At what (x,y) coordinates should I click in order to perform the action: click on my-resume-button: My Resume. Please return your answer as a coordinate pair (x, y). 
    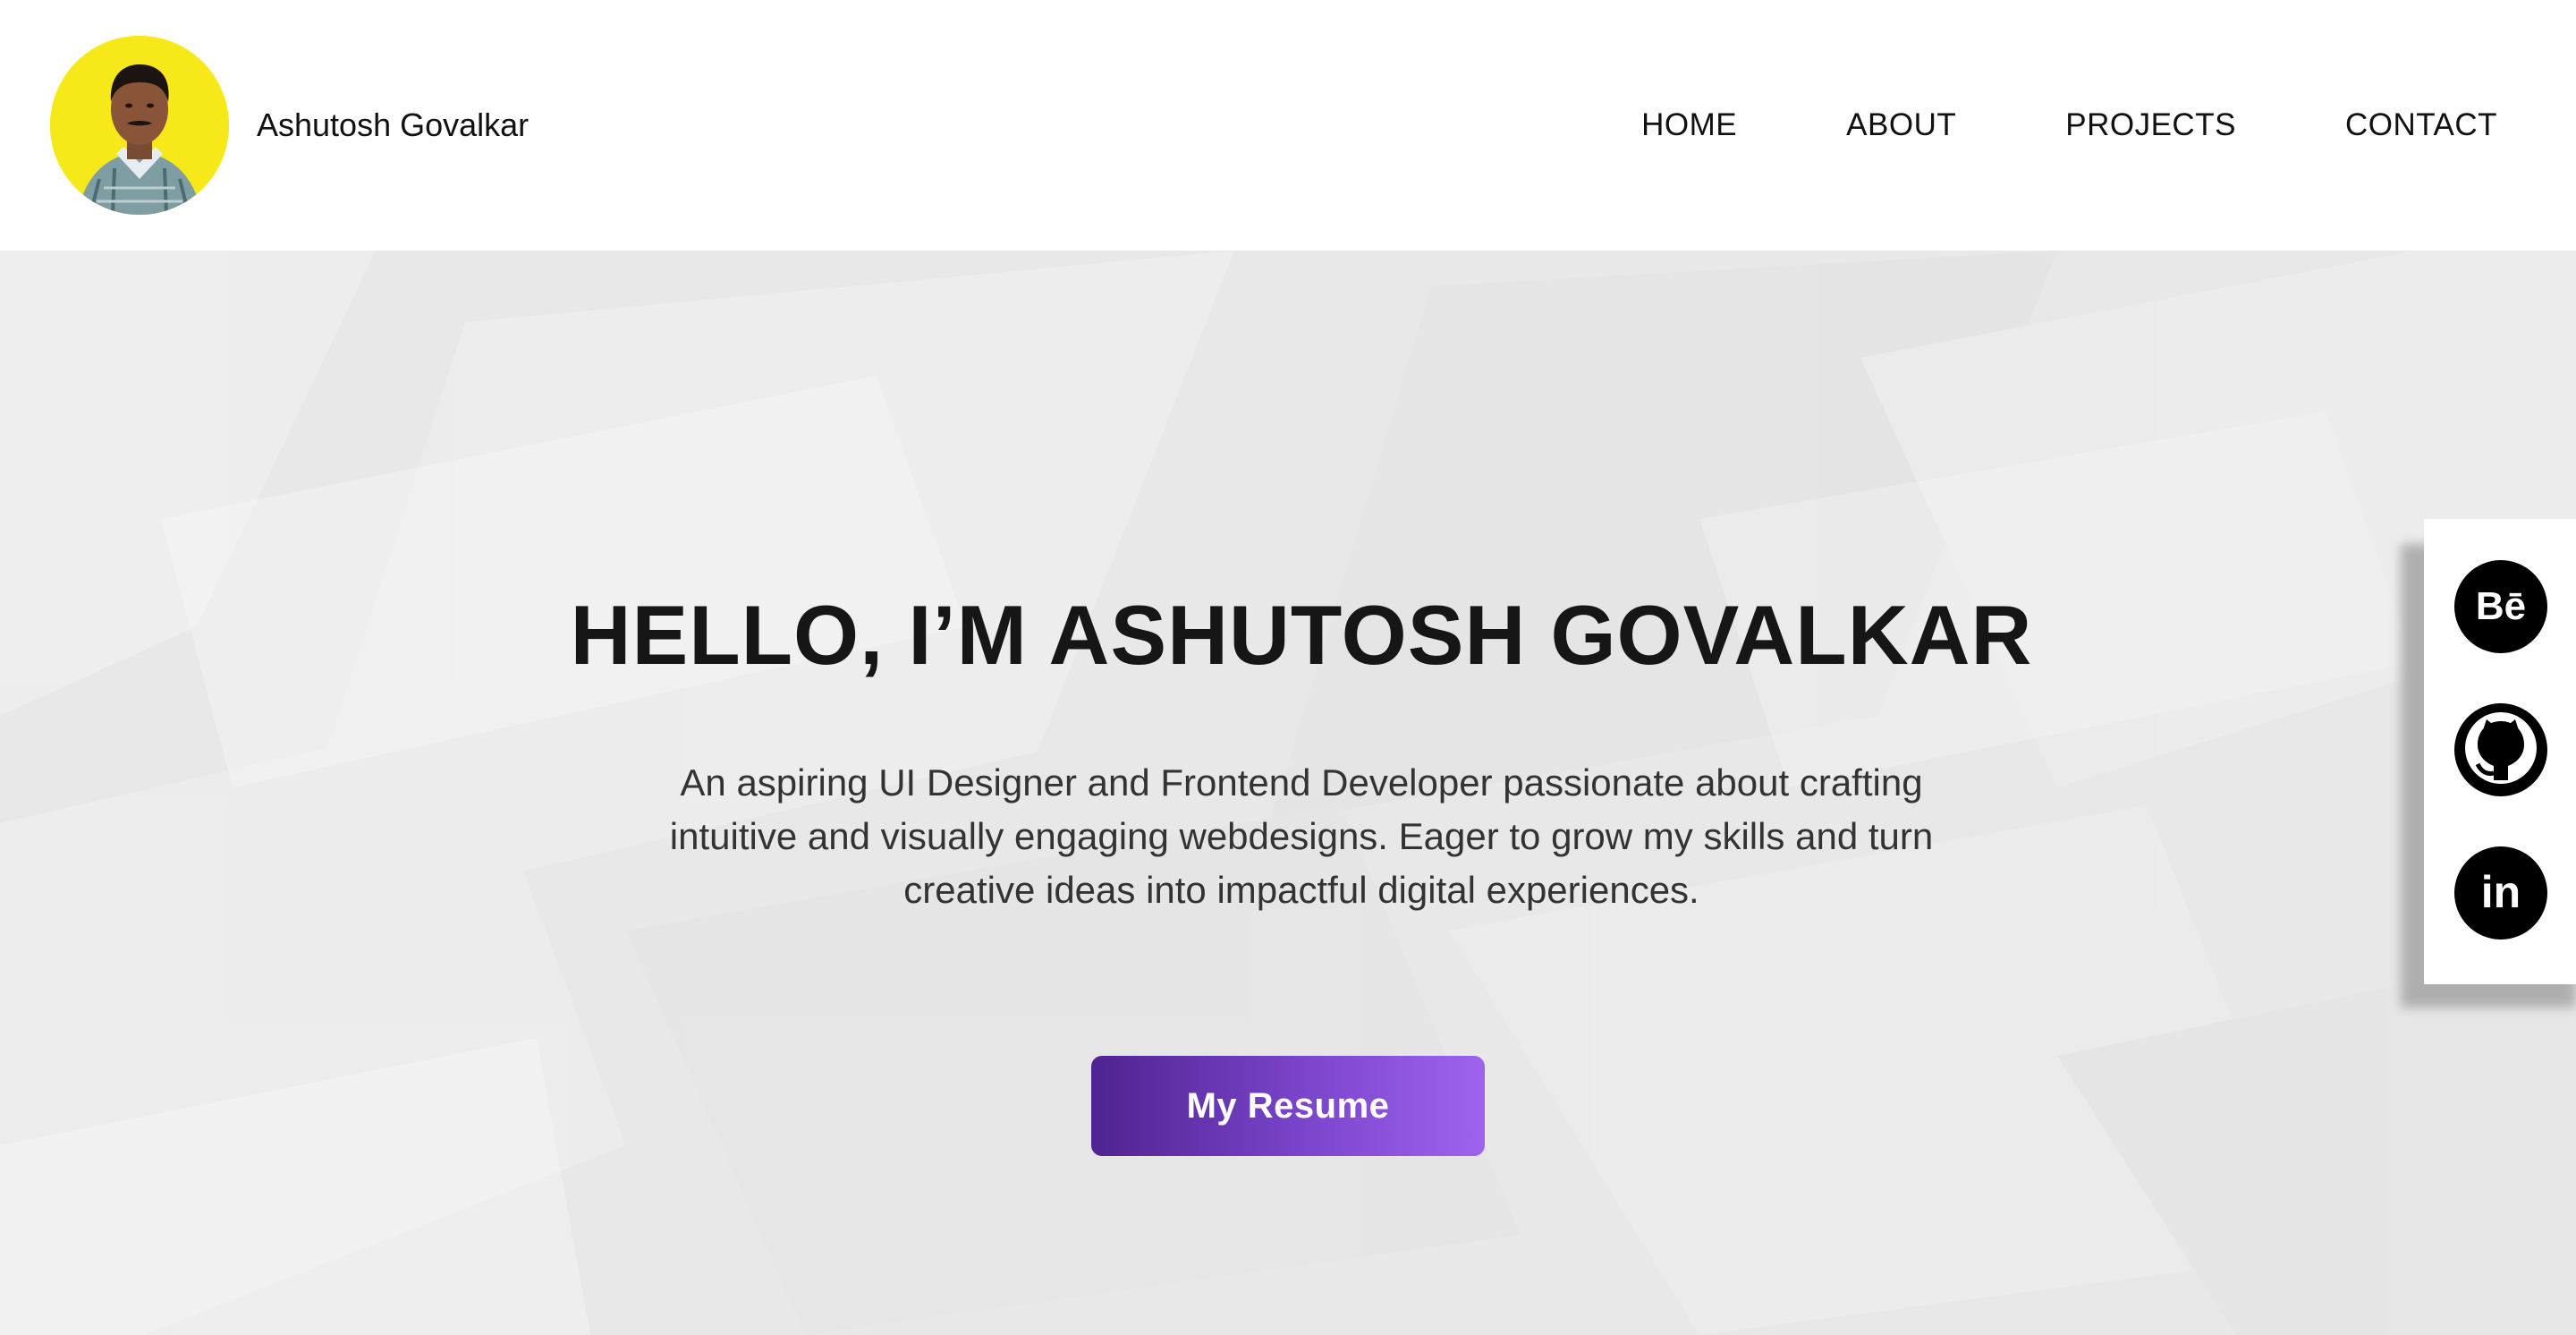
    Looking at the image, I should click on (1288, 1106).